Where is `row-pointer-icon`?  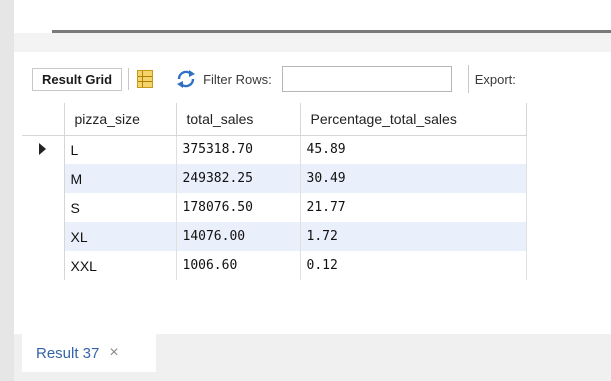 row-pointer-icon is located at coordinates (43, 148).